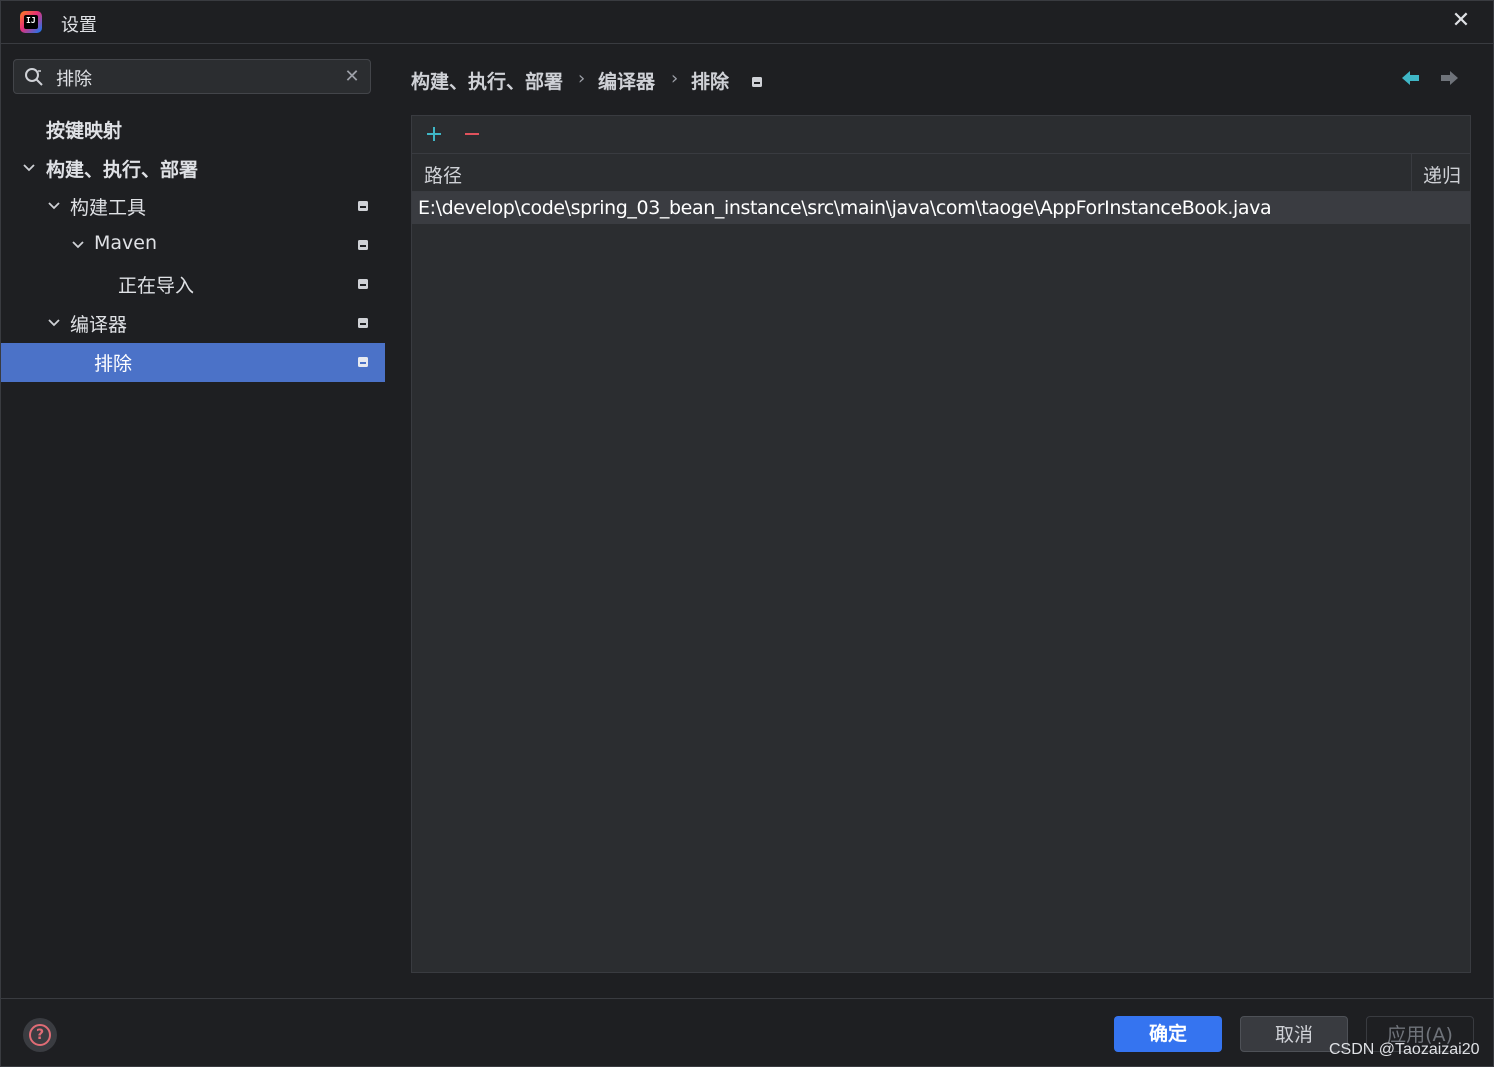 The height and width of the screenshot is (1067, 1494). What do you see at coordinates (710, 82) in the screenshot?
I see `breadcrumb-item-excludes: 排除` at bounding box center [710, 82].